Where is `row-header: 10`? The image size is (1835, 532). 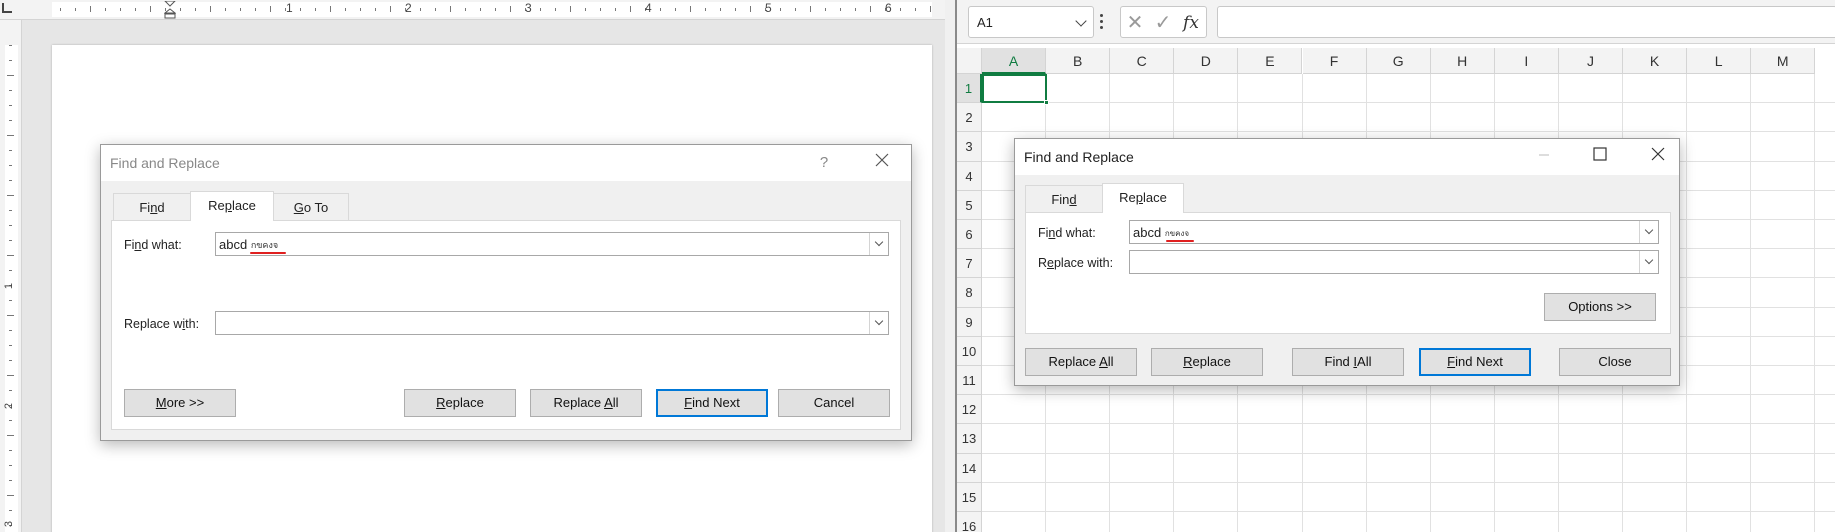 row-header: 10 is located at coordinates (969, 351).